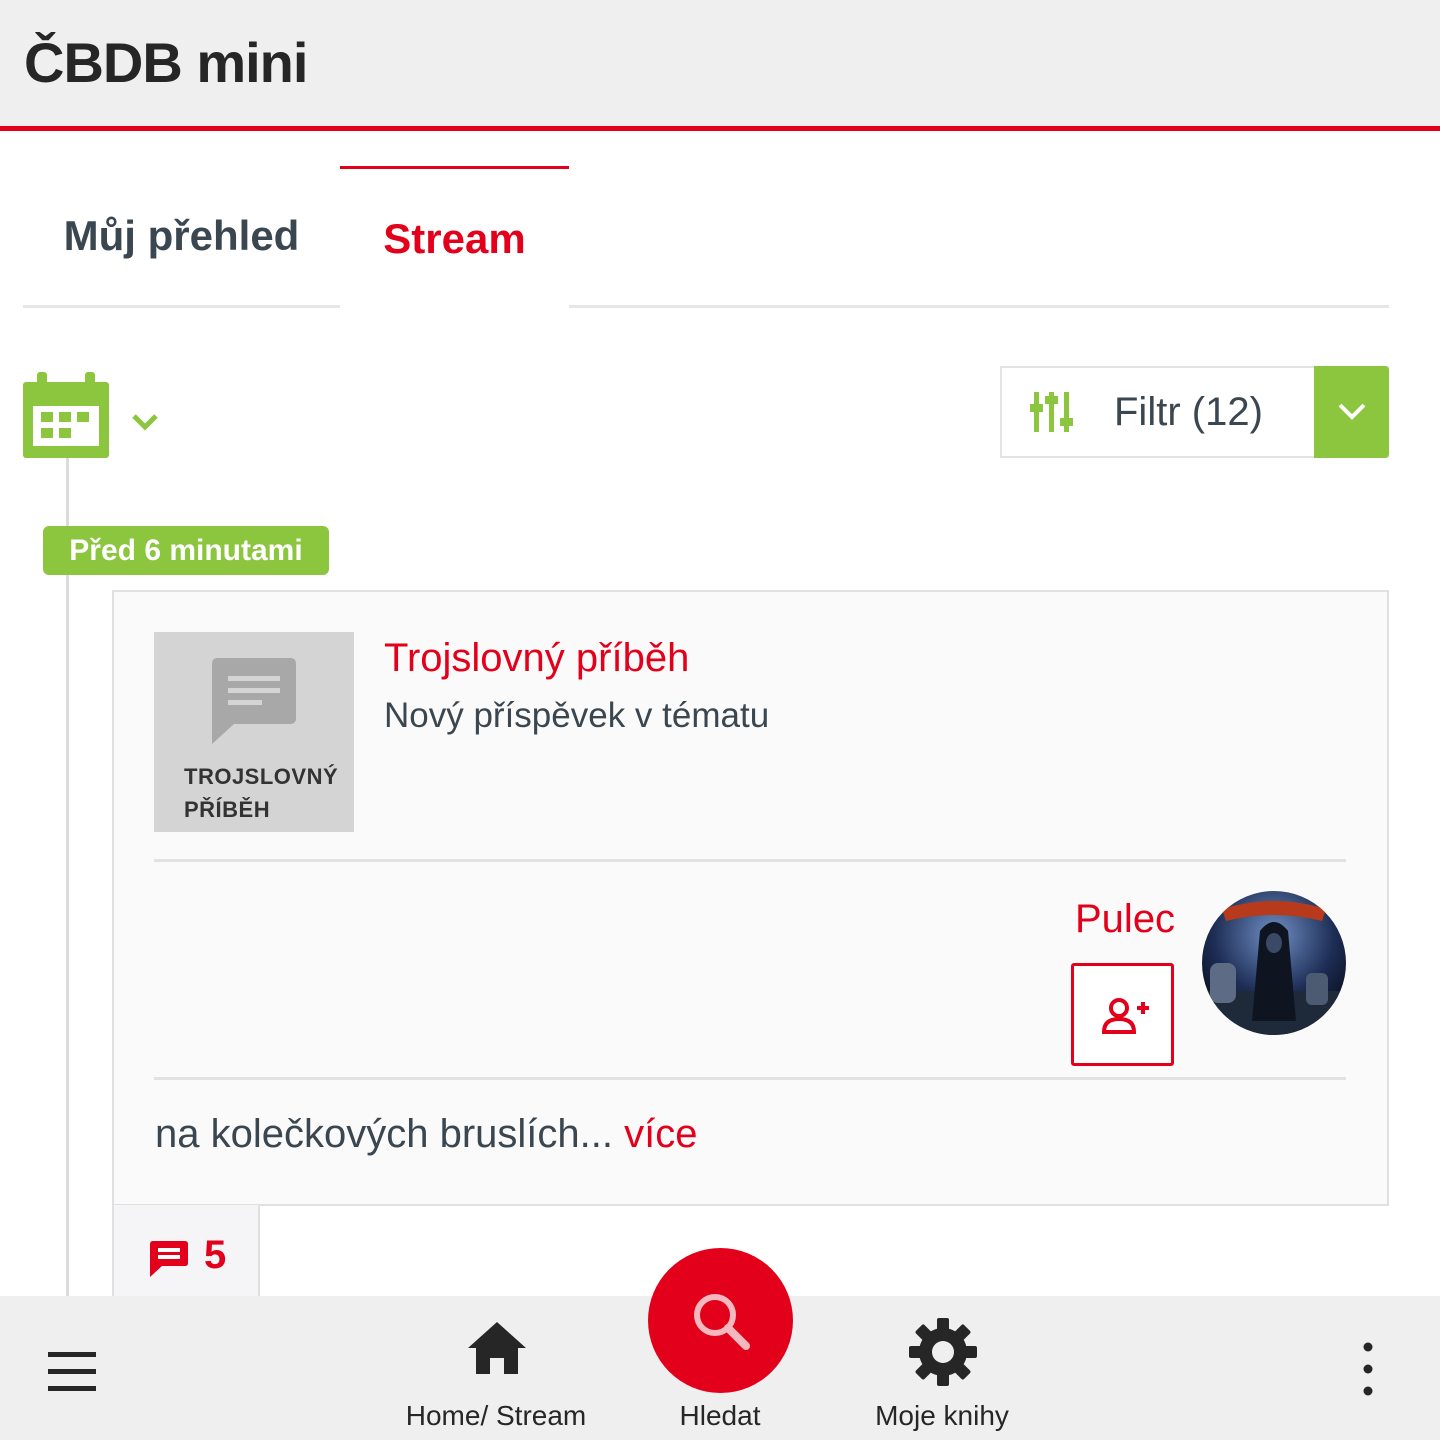  What do you see at coordinates (1188, 412) in the screenshot?
I see `filter-label: Filtr (12)` at bounding box center [1188, 412].